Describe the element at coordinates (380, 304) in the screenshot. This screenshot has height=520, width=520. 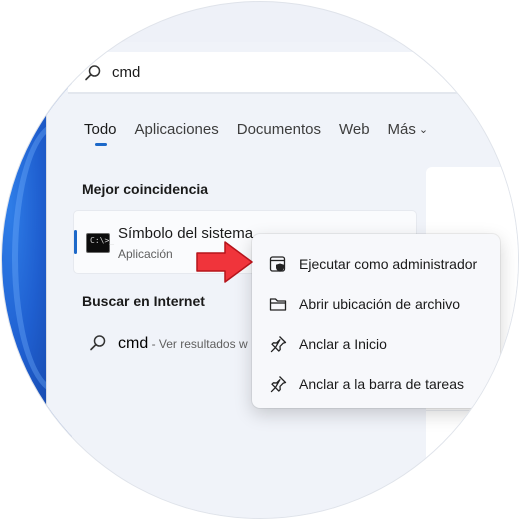
I see `menu-item-label: Abrir ubicación de archivo` at that location.